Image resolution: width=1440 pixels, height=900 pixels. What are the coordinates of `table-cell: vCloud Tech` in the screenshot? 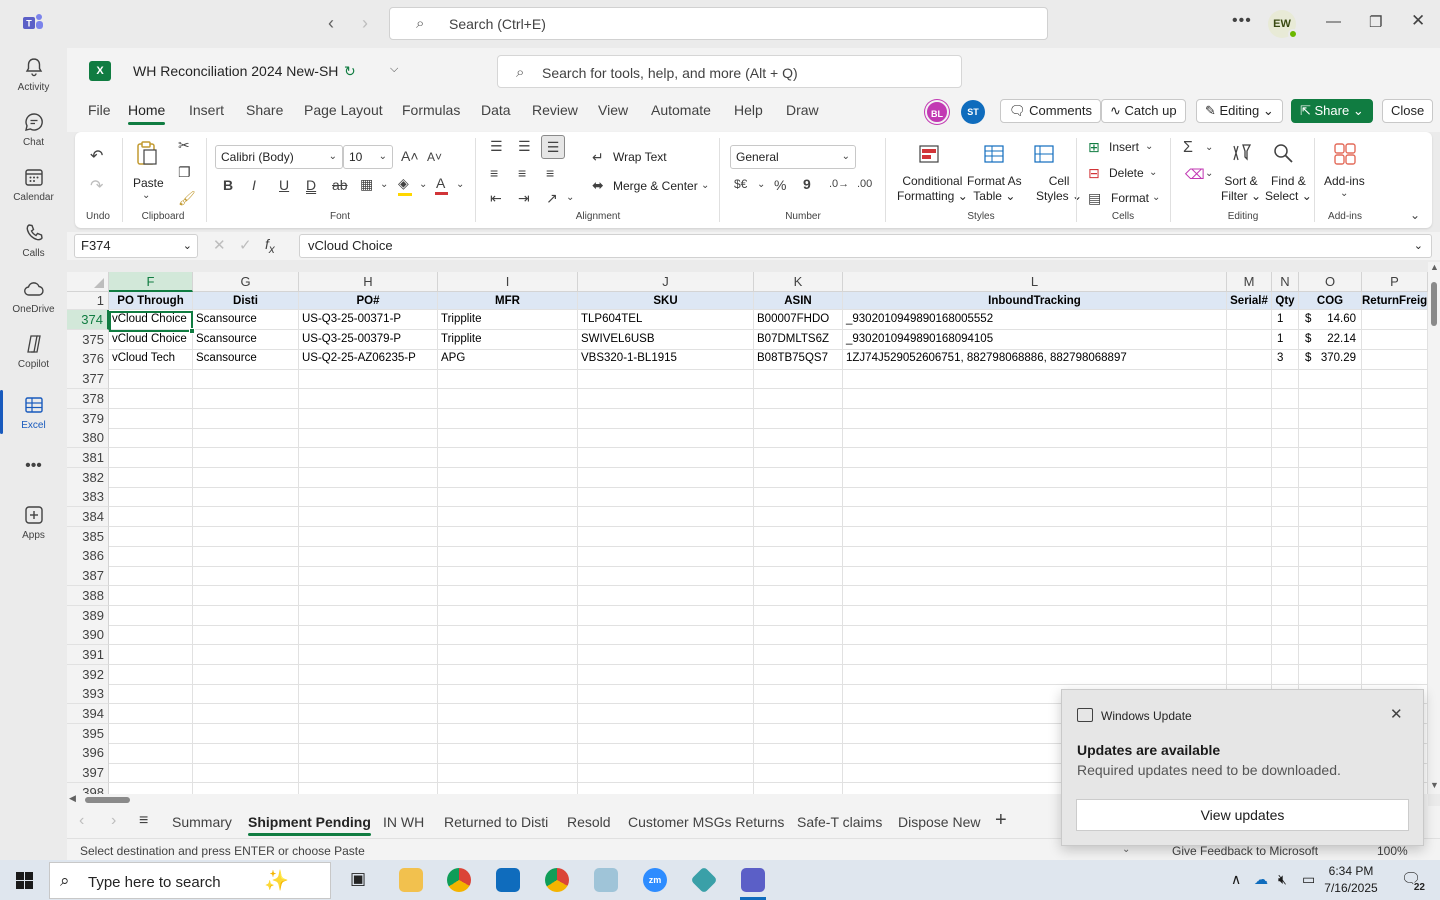 It's located at (151, 359).